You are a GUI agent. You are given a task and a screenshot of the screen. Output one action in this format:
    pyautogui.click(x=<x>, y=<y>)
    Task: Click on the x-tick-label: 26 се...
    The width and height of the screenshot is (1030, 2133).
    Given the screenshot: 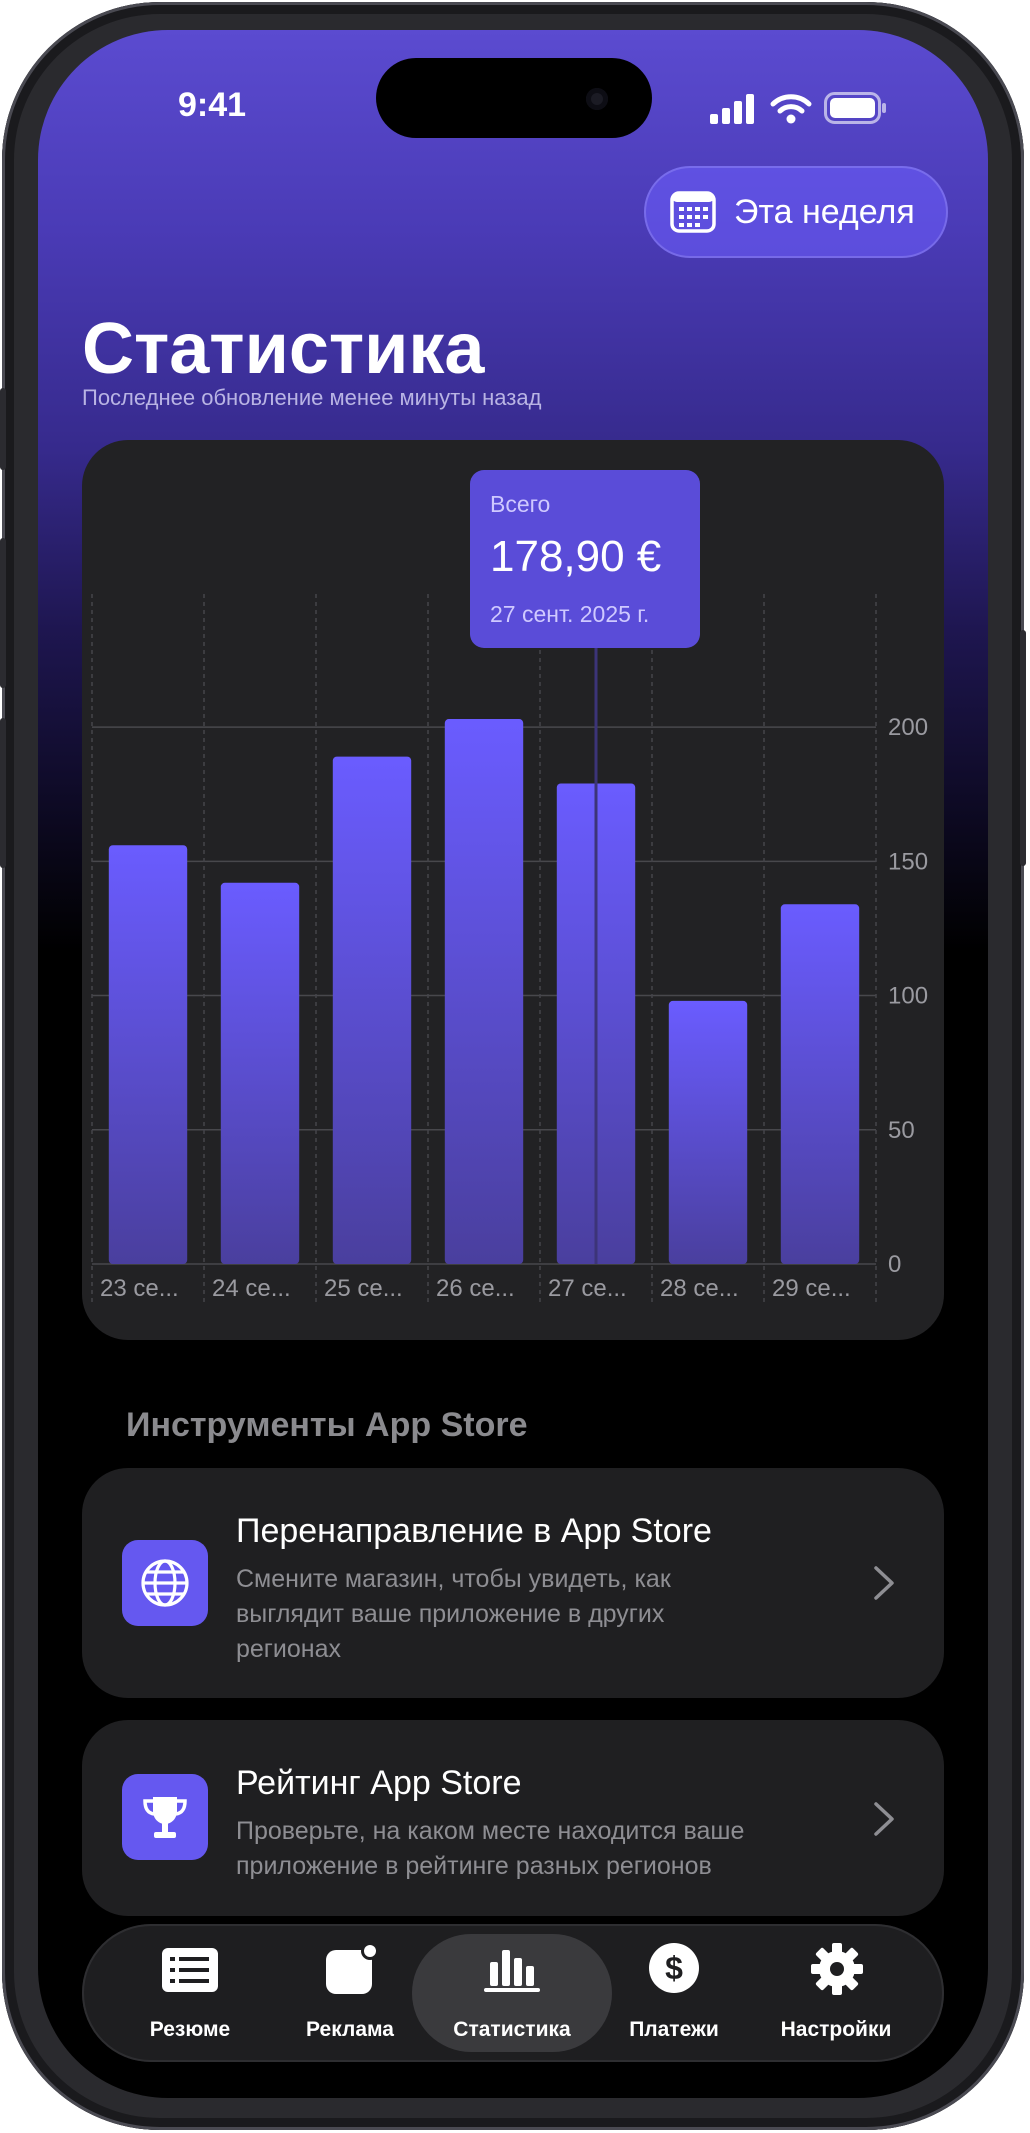 What is the action you would take?
    pyautogui.click(x=475, y=1288)
    